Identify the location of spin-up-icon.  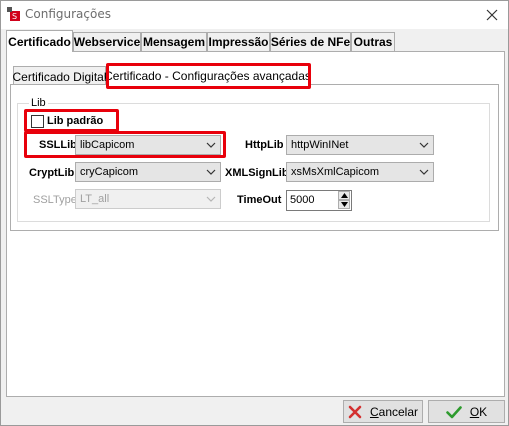
(344, 195).